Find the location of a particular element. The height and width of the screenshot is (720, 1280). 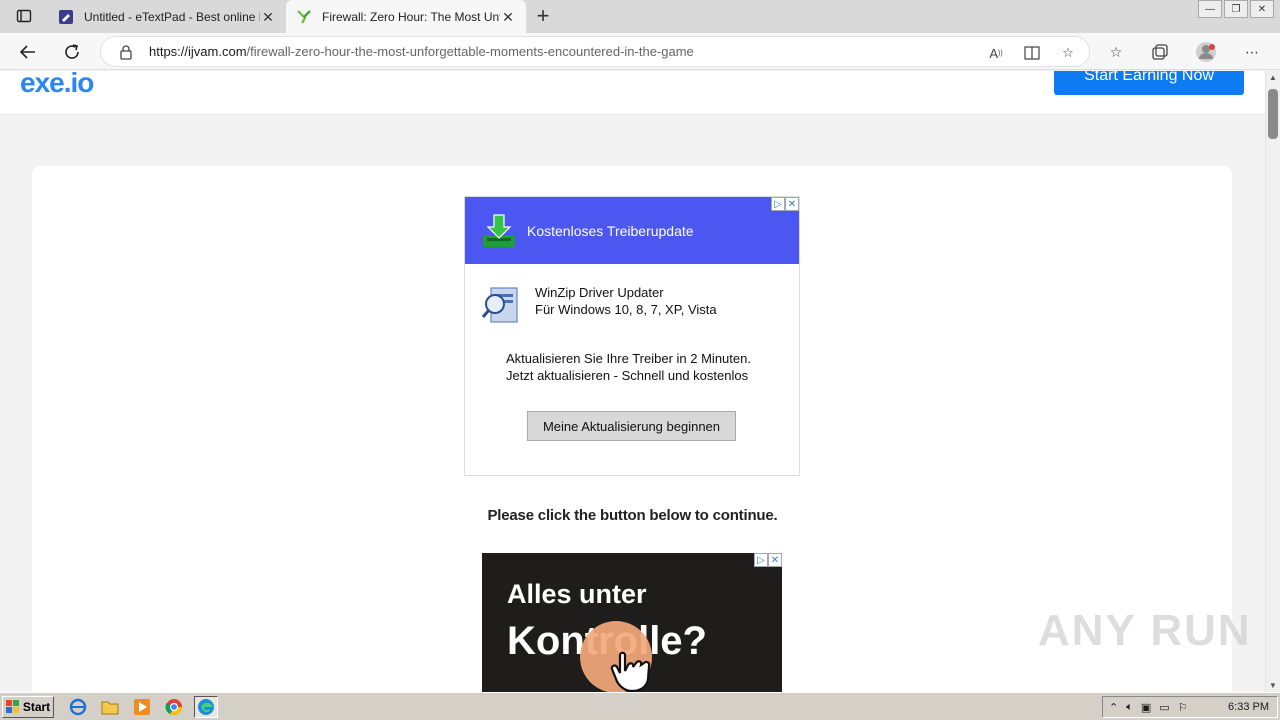

ad-headline-line1: Alles unter is located at coordinates (577, 594).